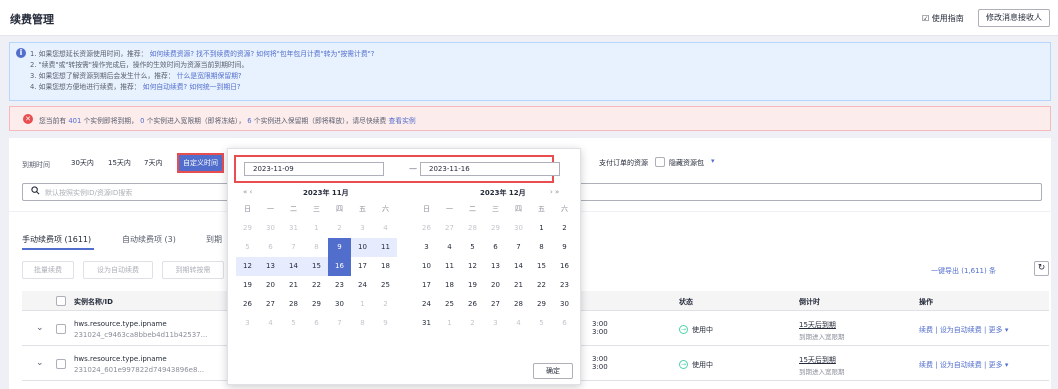 This screenshot has width=1058, height=389. Describe the element at coordinates (426, 285) in the screenshot. I see `calendar-day: 17` at that location.